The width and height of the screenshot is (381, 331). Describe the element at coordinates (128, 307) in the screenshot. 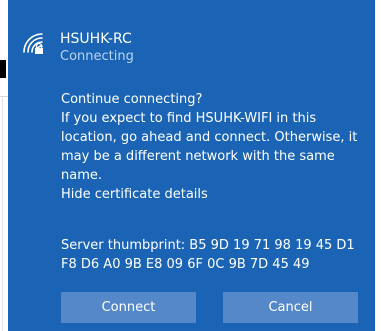

I see `connect-button: Connect` at that location.